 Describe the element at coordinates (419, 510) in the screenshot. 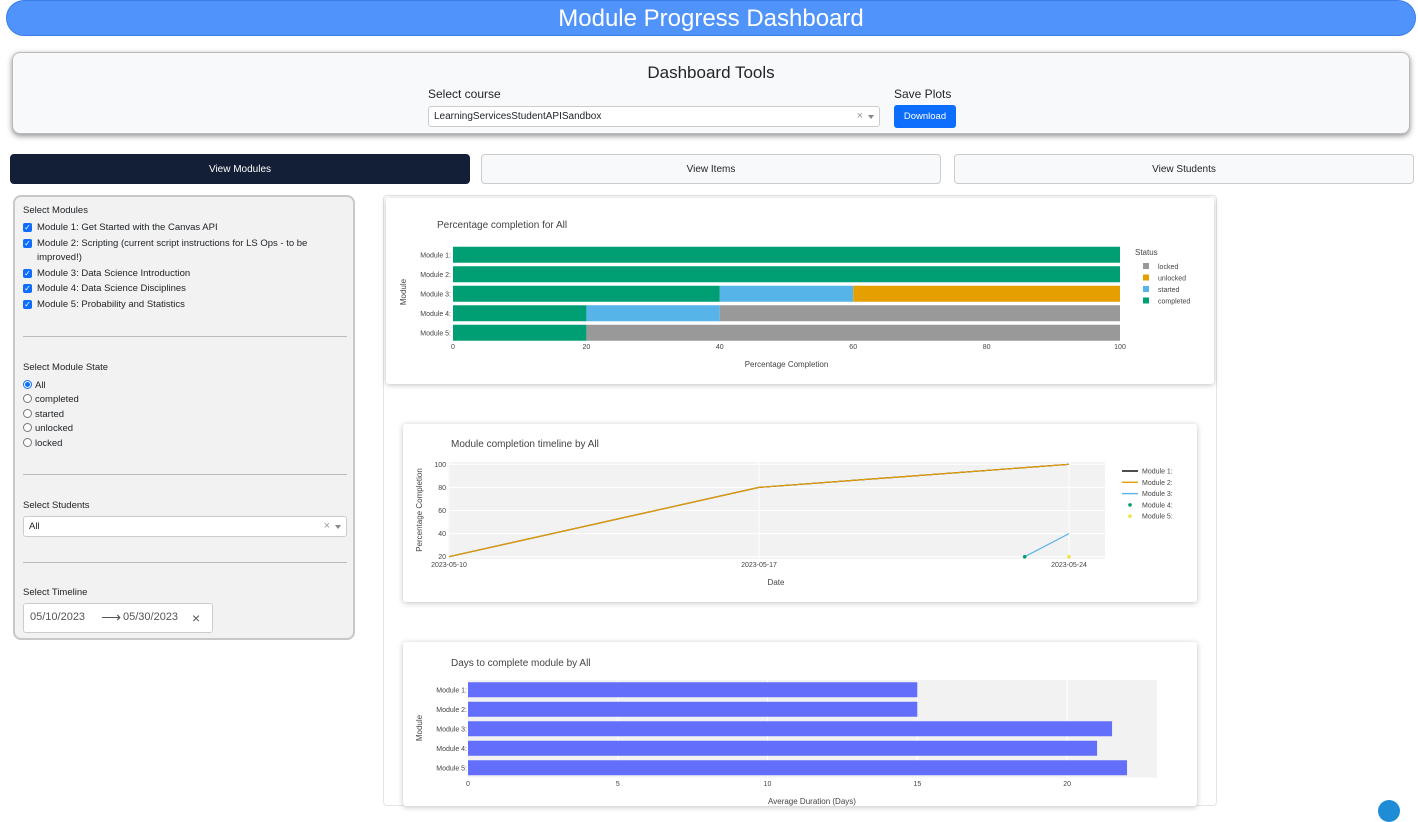

I see `y-axis-label: Percentage Completion` at that location.